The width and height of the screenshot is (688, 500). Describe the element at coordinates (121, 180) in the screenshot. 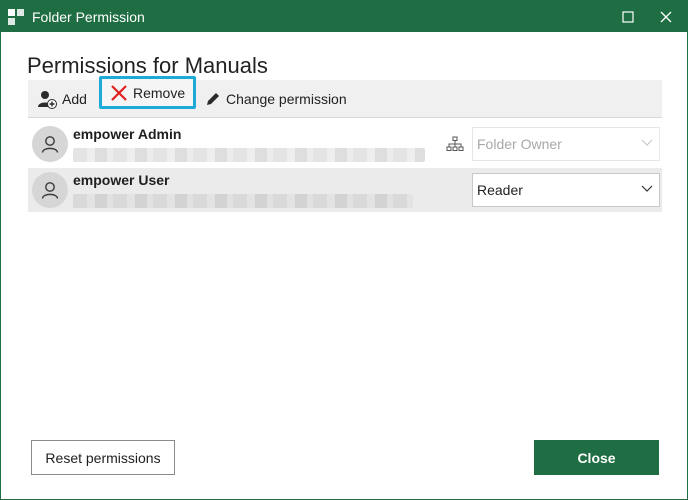

I see `user-name: empower User` at that location.